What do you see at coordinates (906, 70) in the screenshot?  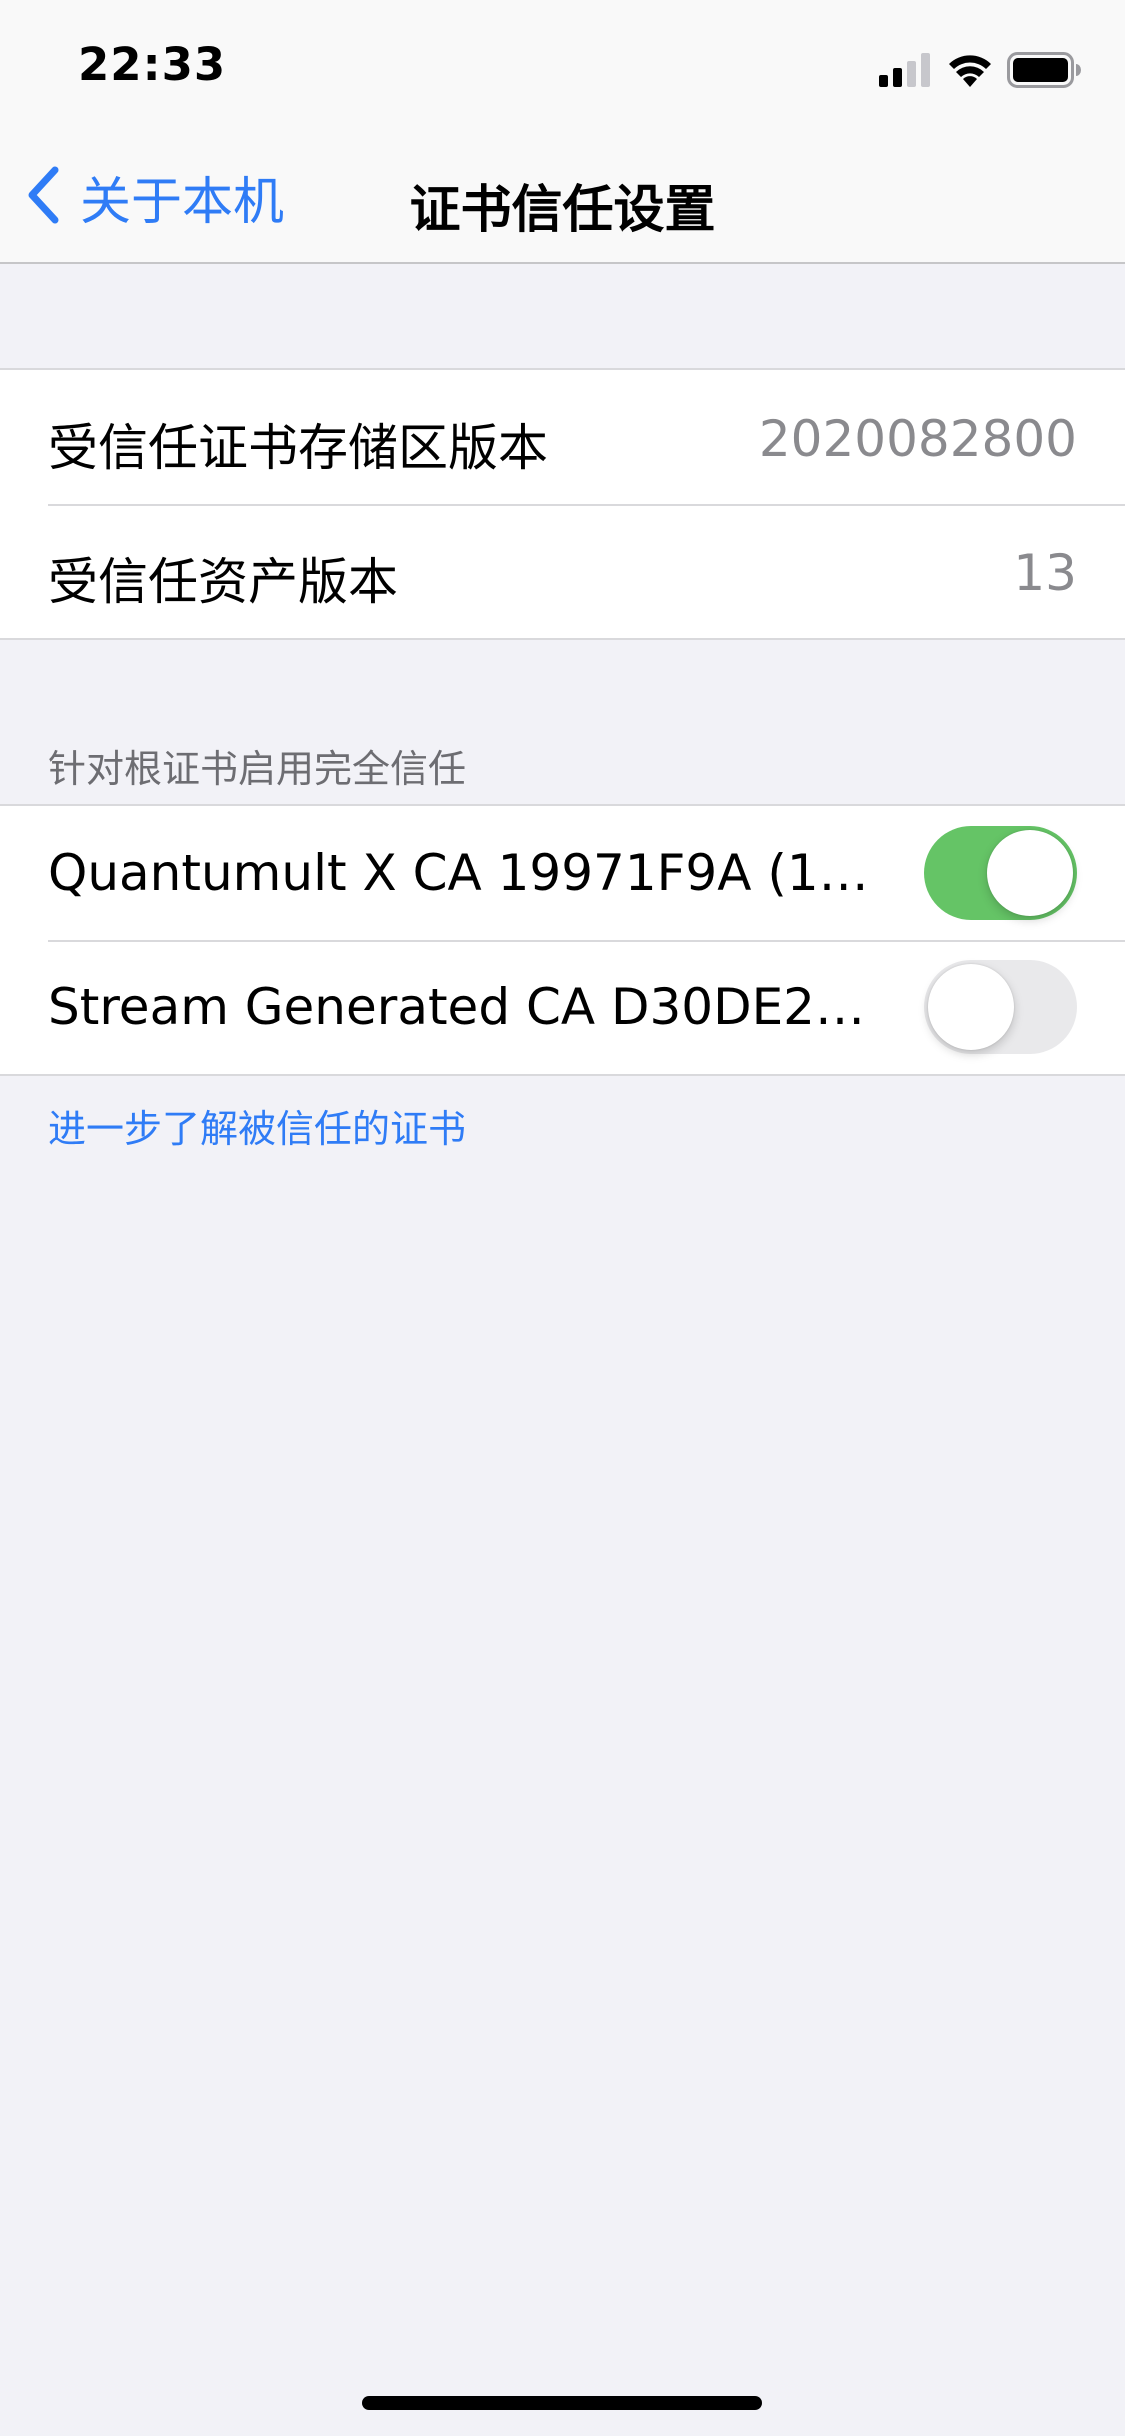 I see `cellular-signal-icon` at bounding box center [906, 70].